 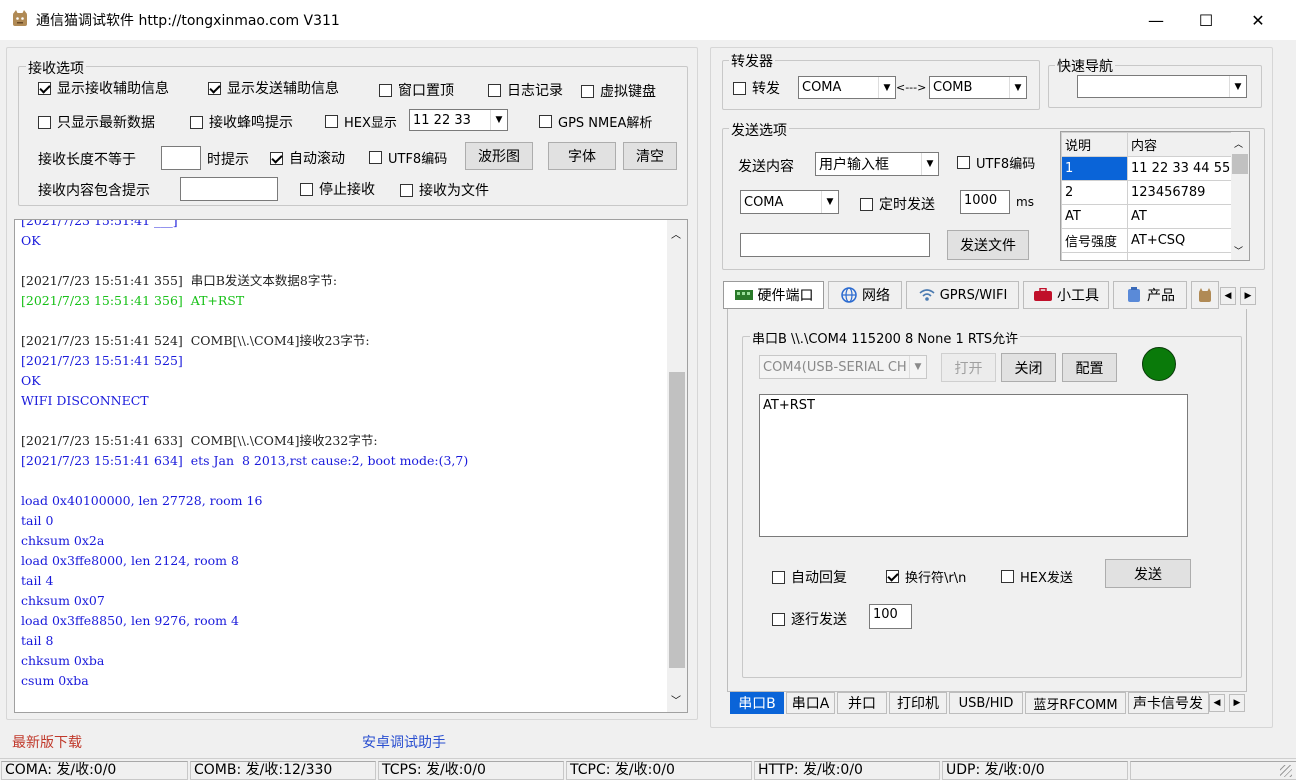 What do you see at coordinates (1179, 144) in the screenshot?
I see `column-header-content: 内容` at bounding box center [1179, 144].